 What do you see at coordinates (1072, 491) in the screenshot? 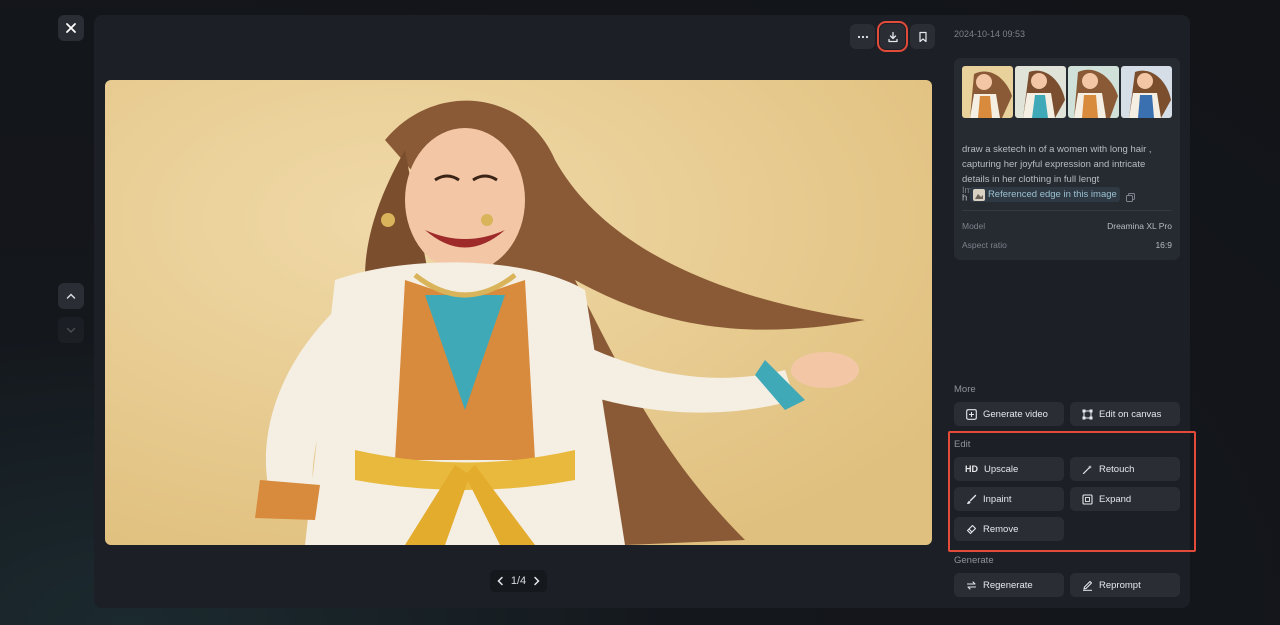
I see `edit-section-highlight` at bounding box center [1072, 491].